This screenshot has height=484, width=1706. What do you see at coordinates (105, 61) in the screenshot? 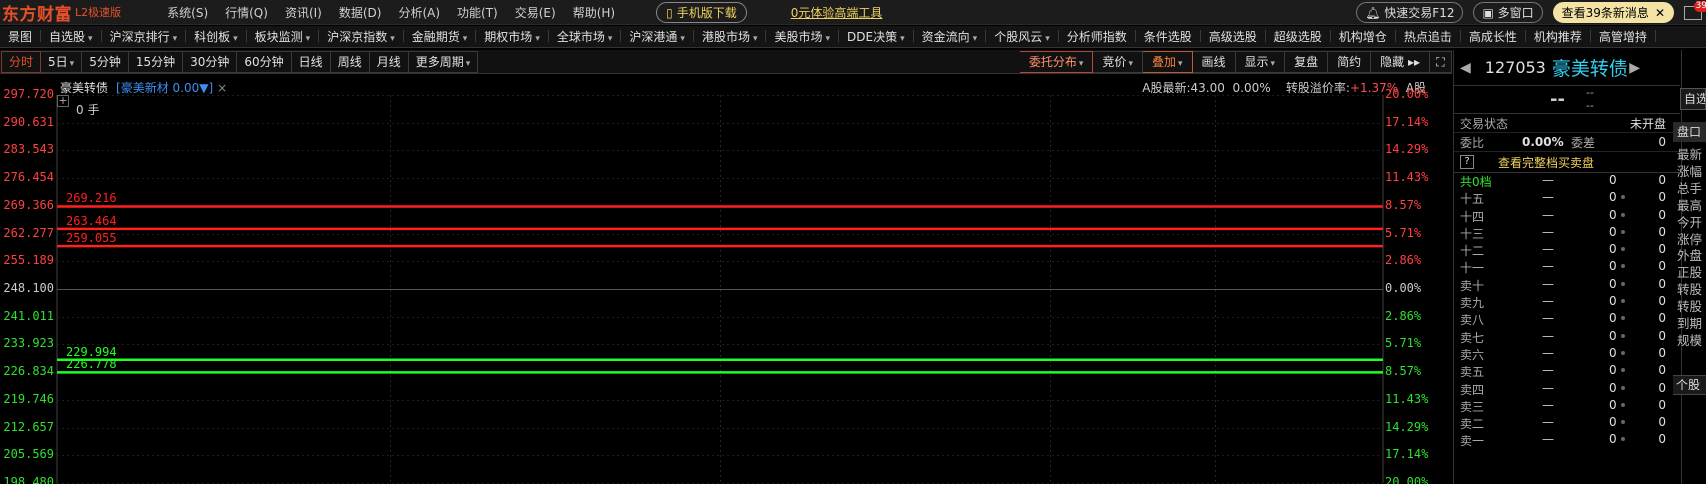
I see `period-tab-2: 5分钟` at bounding box center [105, 61].